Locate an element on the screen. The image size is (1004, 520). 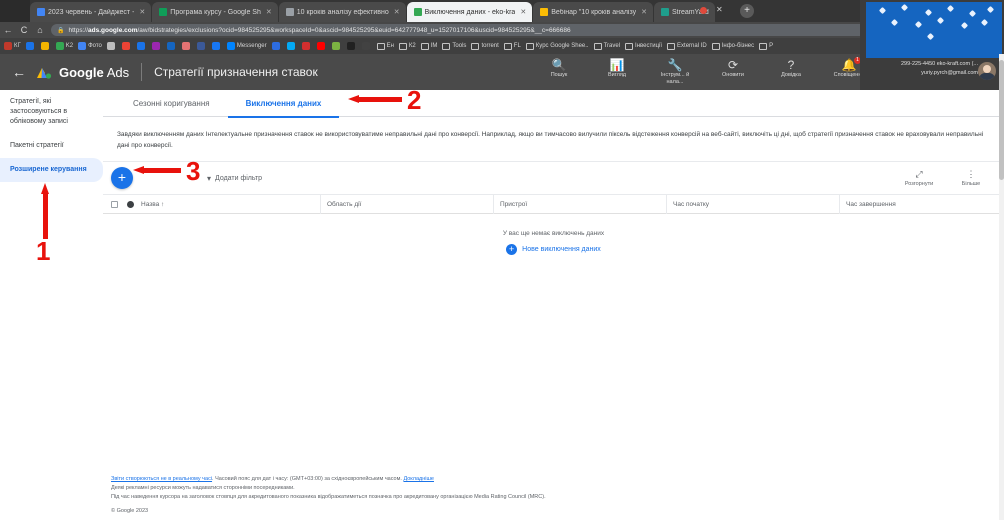
more-button: ⋮ Більше is located at coordinates (971, 178).